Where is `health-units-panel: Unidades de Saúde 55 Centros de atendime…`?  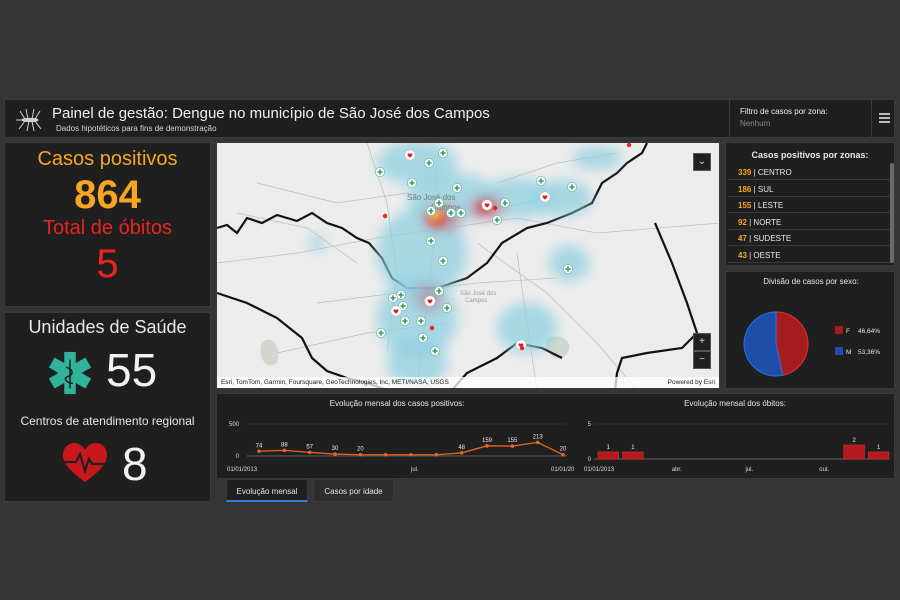
health-units-panel: Unidades de Saúde 55 Centros de atendime… is located at coordinates (107, 407).